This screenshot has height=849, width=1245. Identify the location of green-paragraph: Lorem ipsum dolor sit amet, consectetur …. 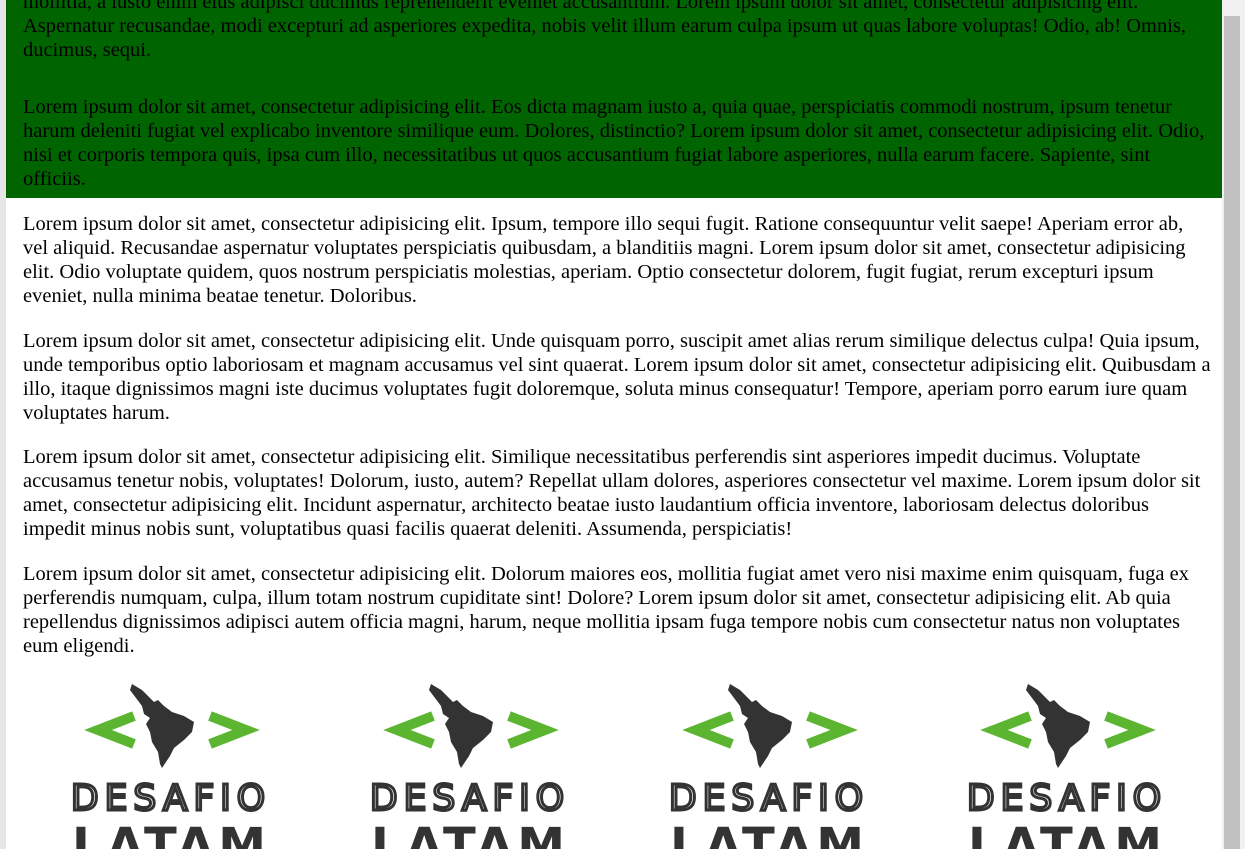
(614, 143).